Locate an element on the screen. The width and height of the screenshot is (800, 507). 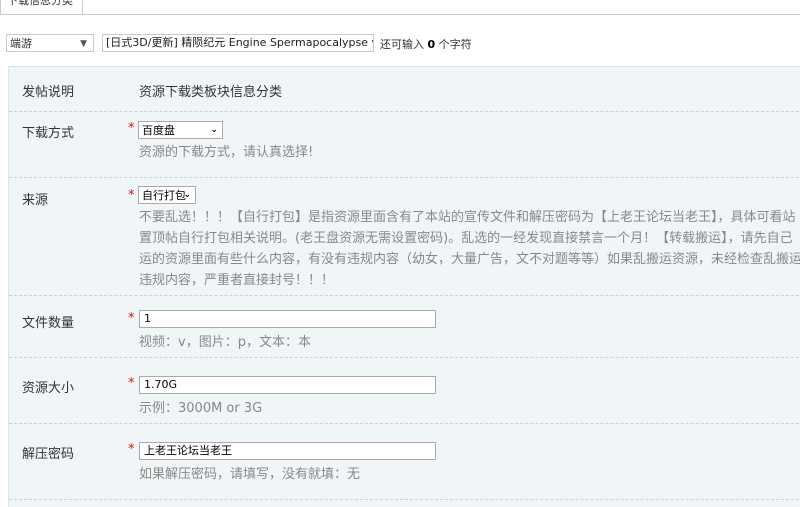
download-method-select: 百度盘 ⌄ is located at coordinates (180, 130).